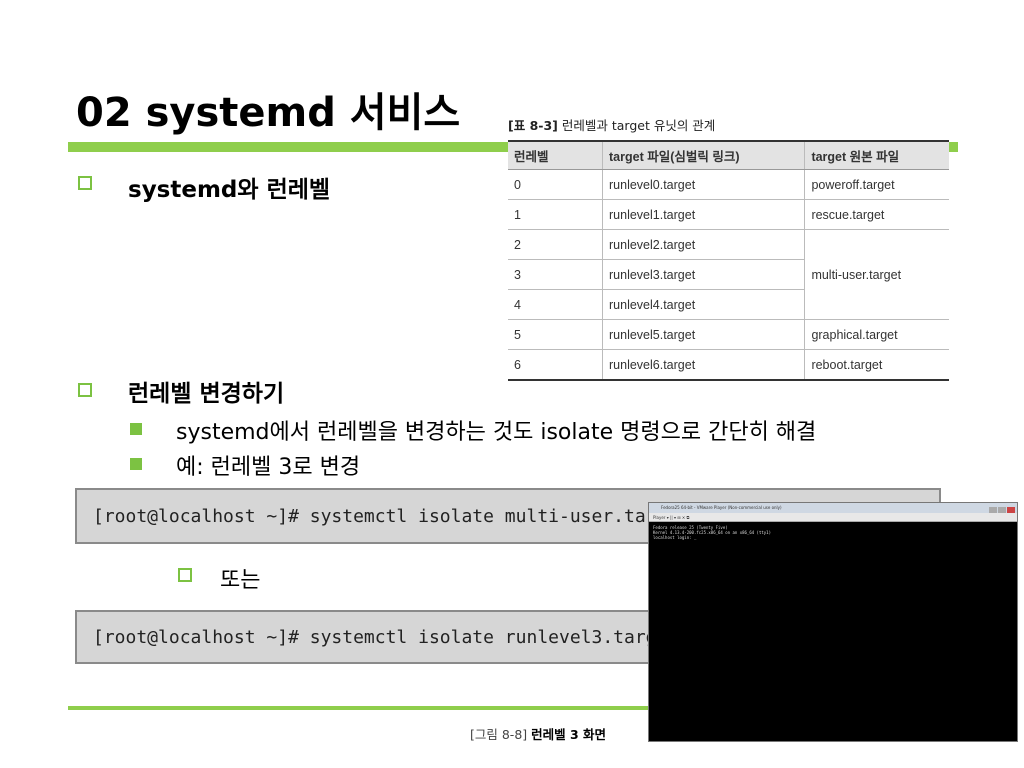 The image size is (1024, 768). I want to click on table-cell-symlink: runlevel5.target, so click(703, 334).